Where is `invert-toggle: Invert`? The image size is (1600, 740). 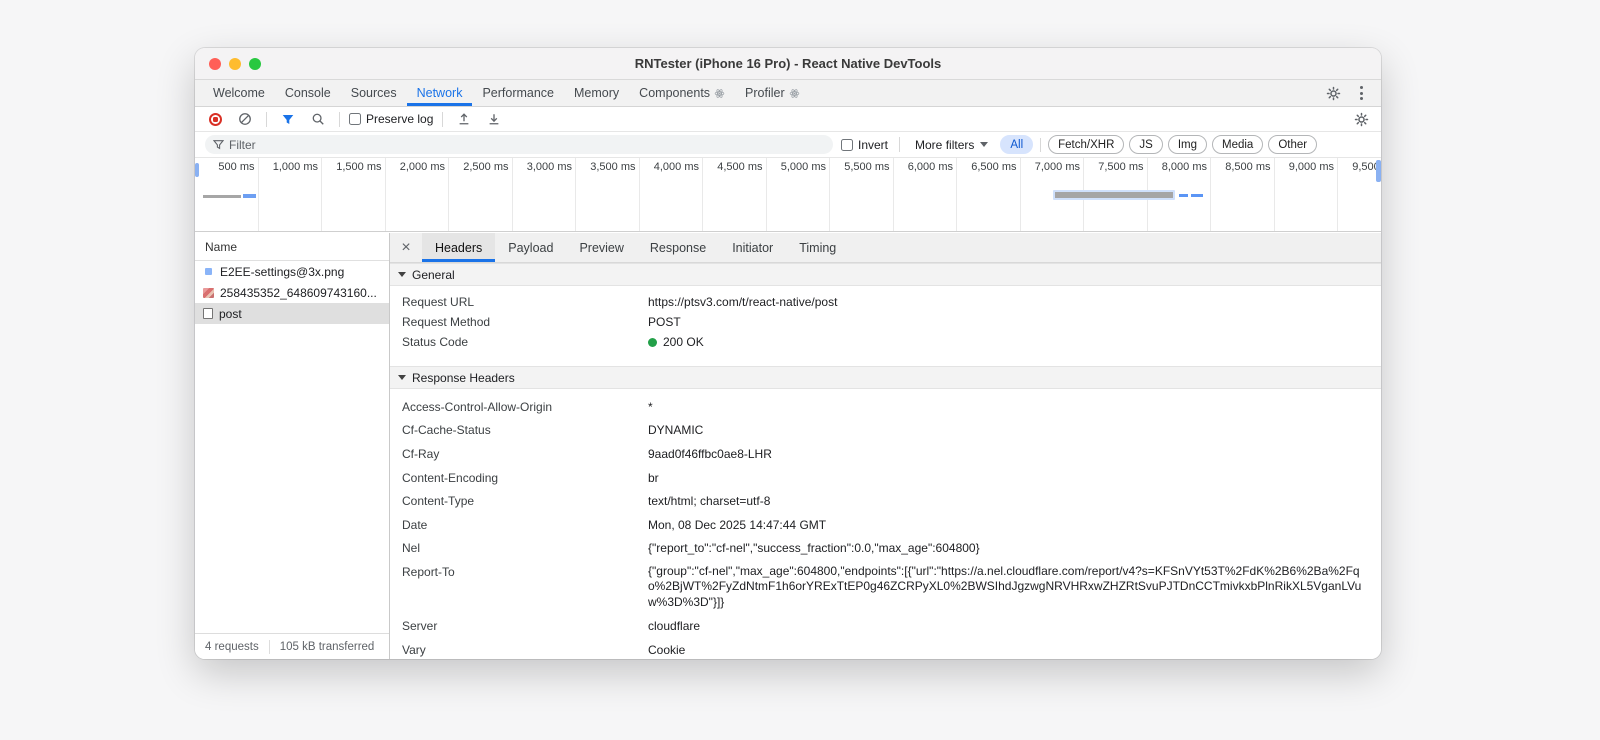
invert-toggle: Invert is located at coordinates (864, 145).